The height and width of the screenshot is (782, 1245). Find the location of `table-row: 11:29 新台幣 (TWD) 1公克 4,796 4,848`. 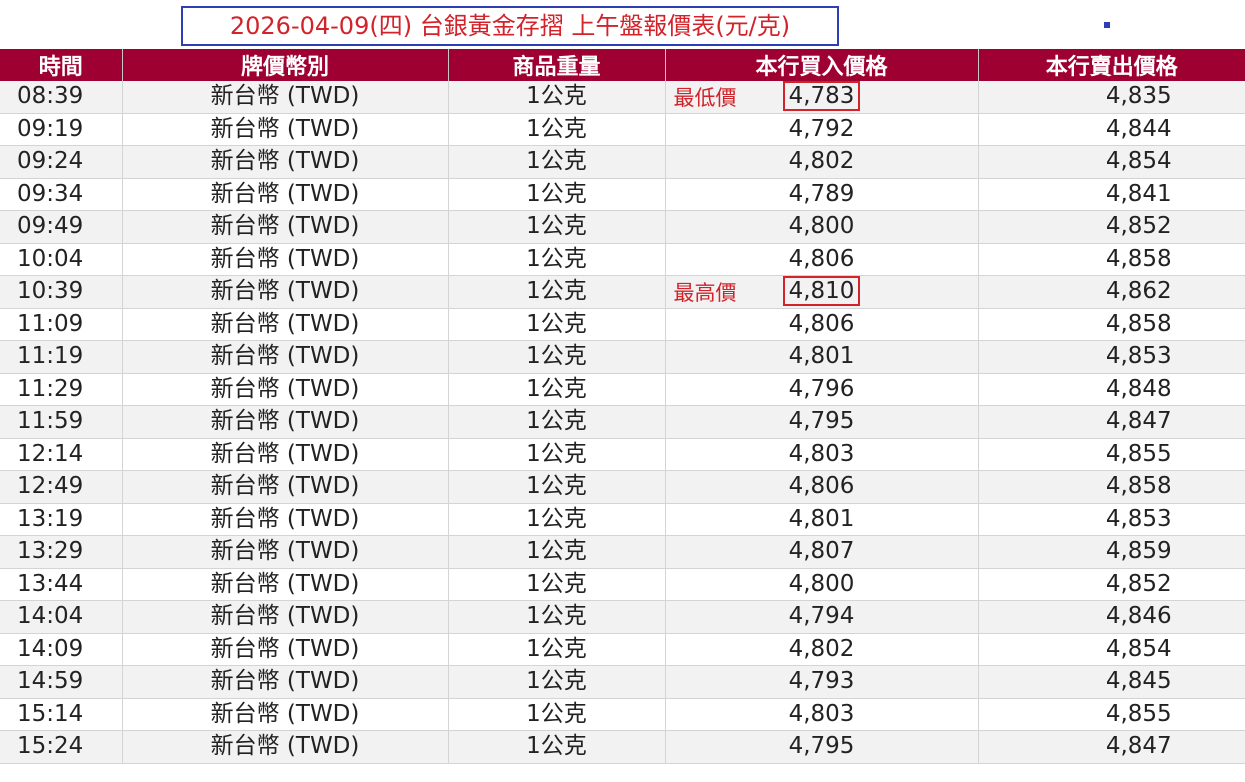

table-row: 11:29 新台幣 (TWD) 1公克 4,796 4,848 is located at coordinates (622, 389).